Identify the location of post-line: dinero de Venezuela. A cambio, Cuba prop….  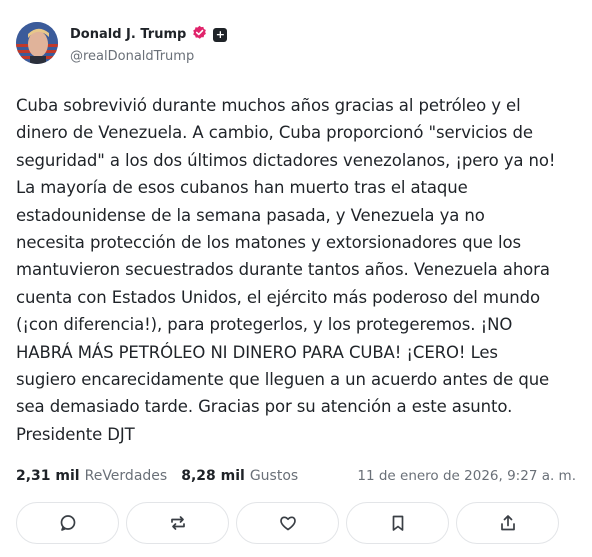
(274, 133).